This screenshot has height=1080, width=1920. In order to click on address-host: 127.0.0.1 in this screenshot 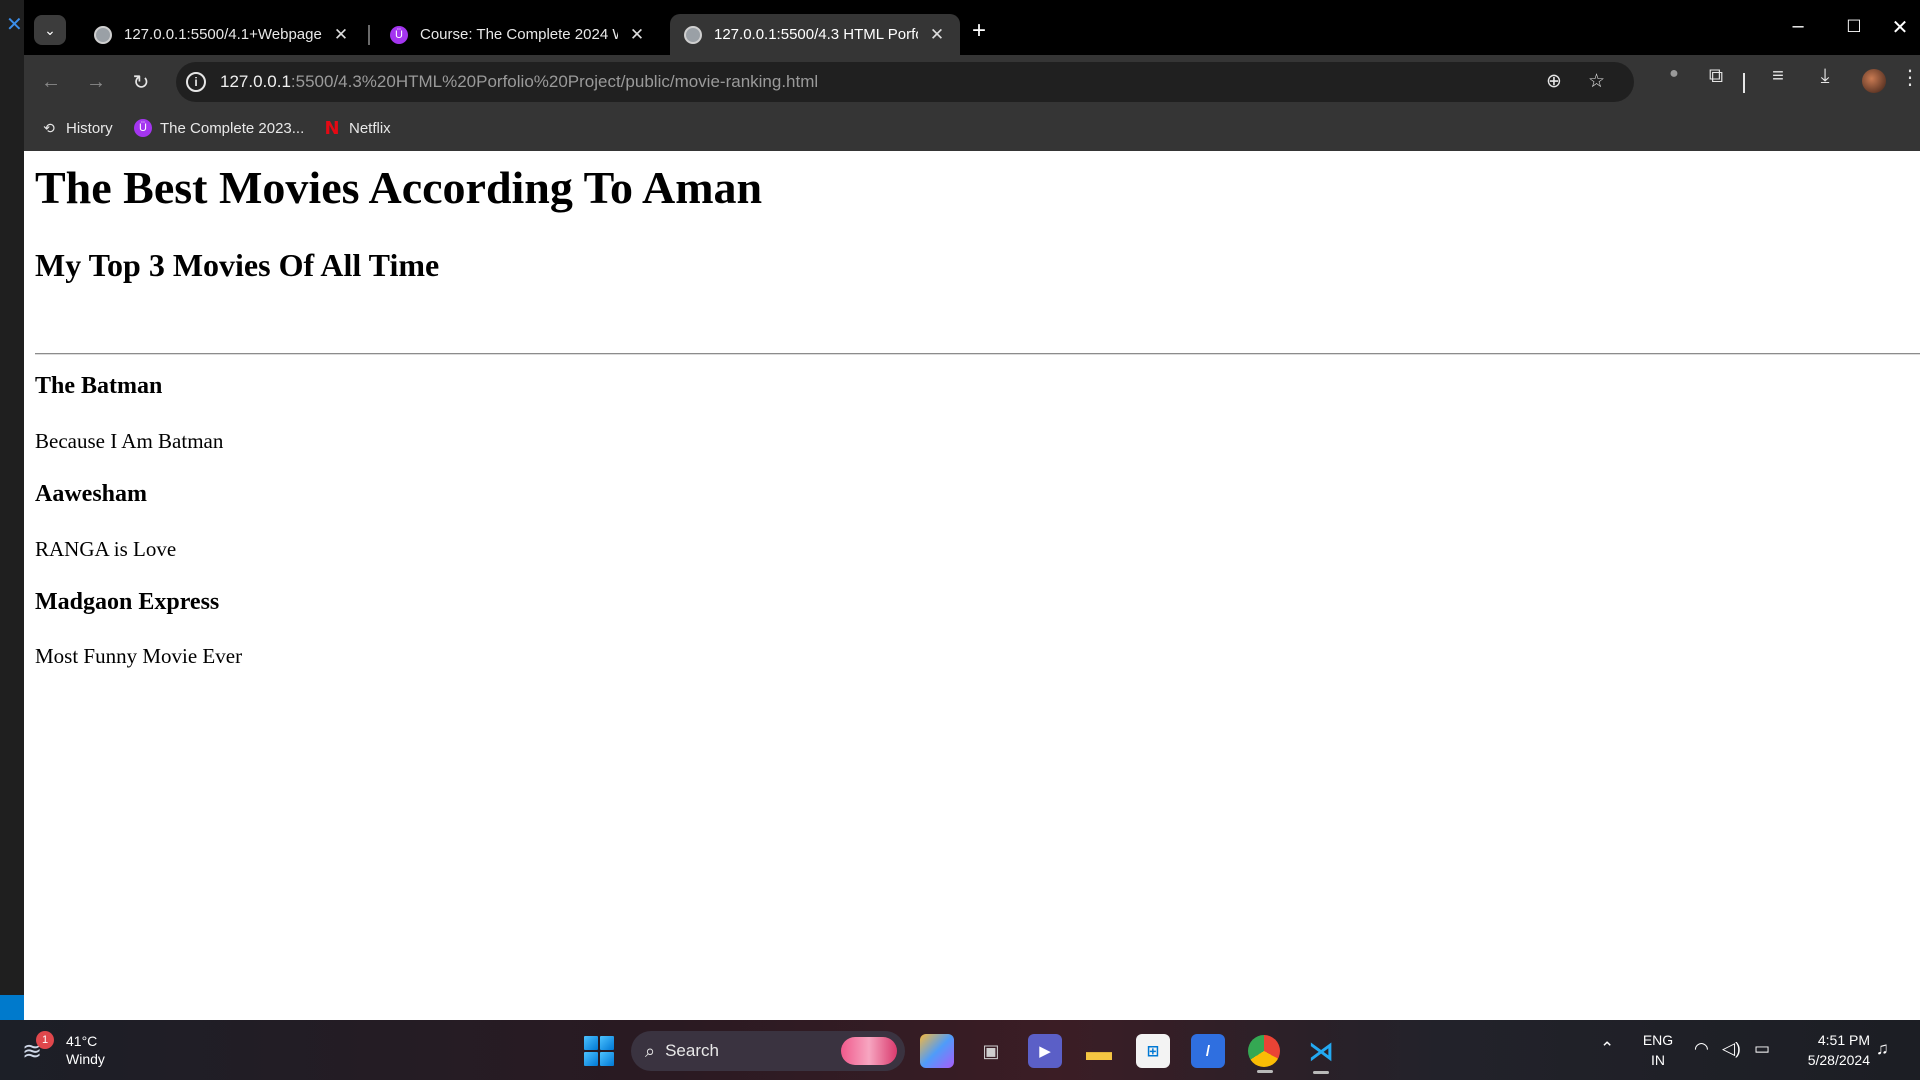, I will do `click(255, 81)`.